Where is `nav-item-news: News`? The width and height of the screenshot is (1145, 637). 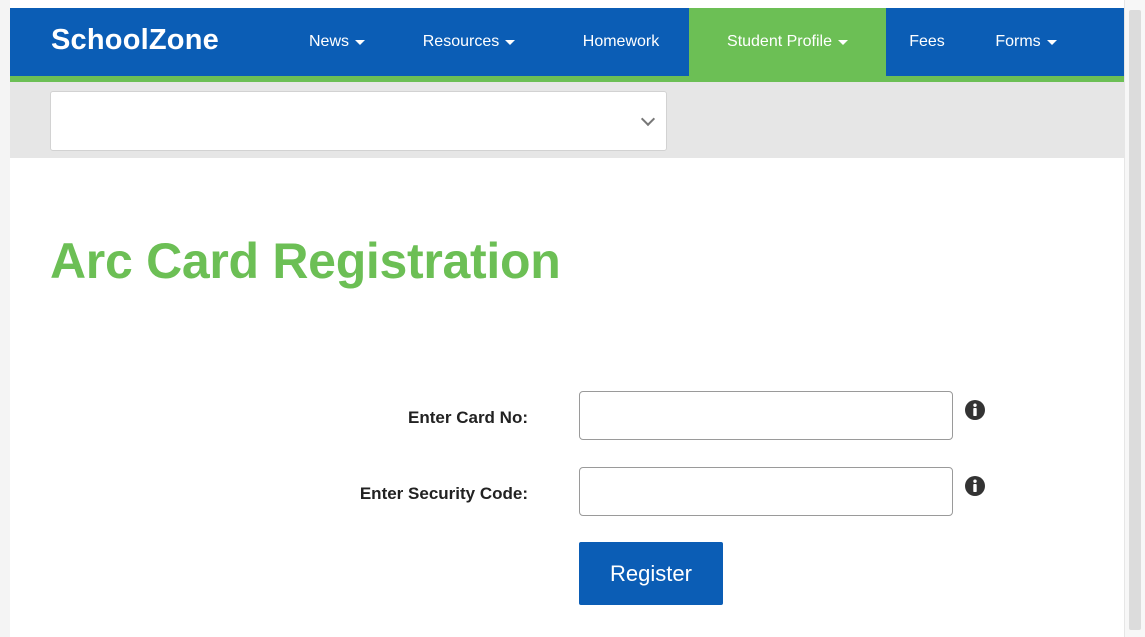
nav-item-news: News is located at coordinates (337, 42).